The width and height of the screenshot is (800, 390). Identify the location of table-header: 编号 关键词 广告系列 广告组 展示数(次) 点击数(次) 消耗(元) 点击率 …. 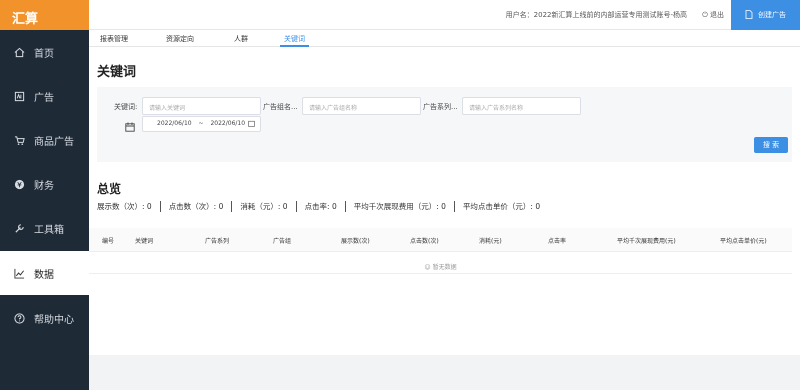
(440, 240).